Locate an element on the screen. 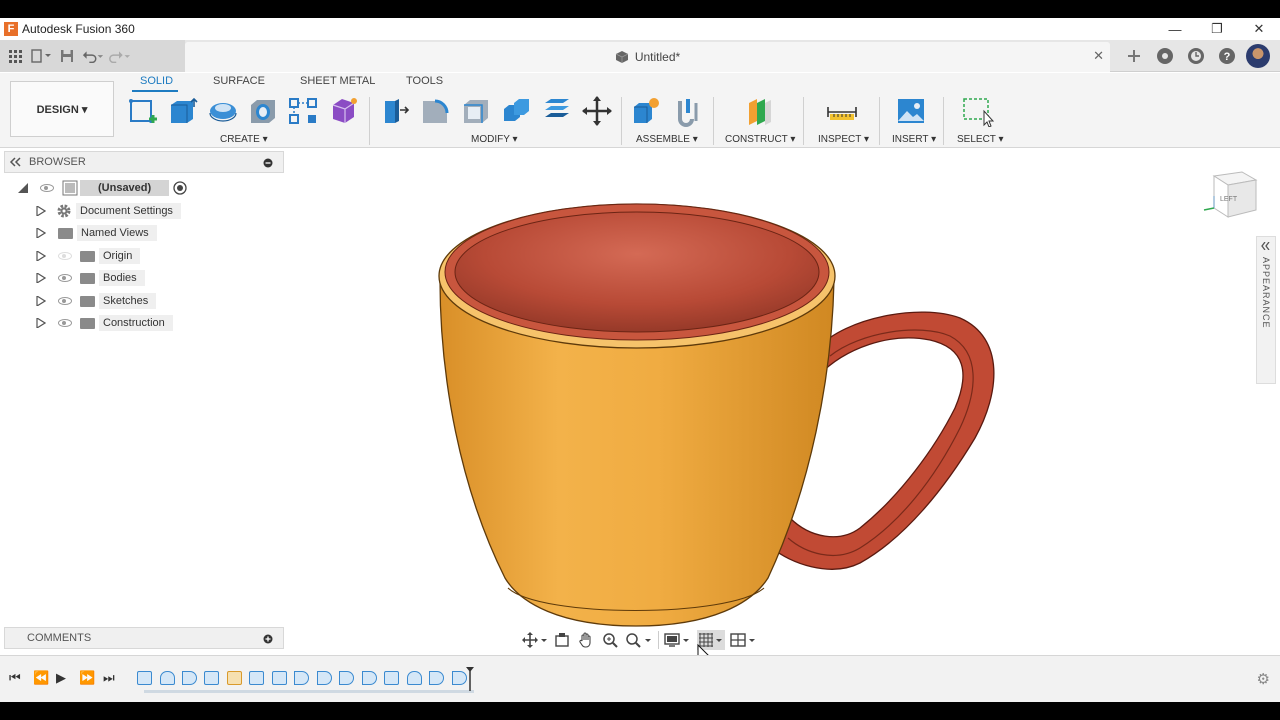 This screenshot has height=720, width=1280. timeline-next-button: ⏩ is located at coordinates (87, 678).